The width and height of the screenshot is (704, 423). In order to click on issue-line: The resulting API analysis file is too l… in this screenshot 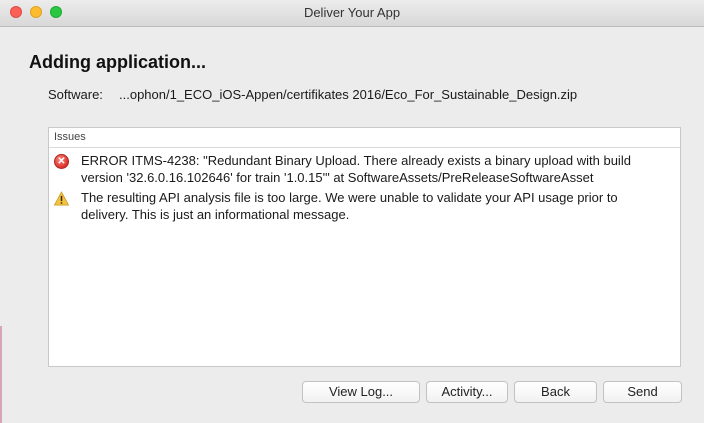, I will do `click(349, 197)`.